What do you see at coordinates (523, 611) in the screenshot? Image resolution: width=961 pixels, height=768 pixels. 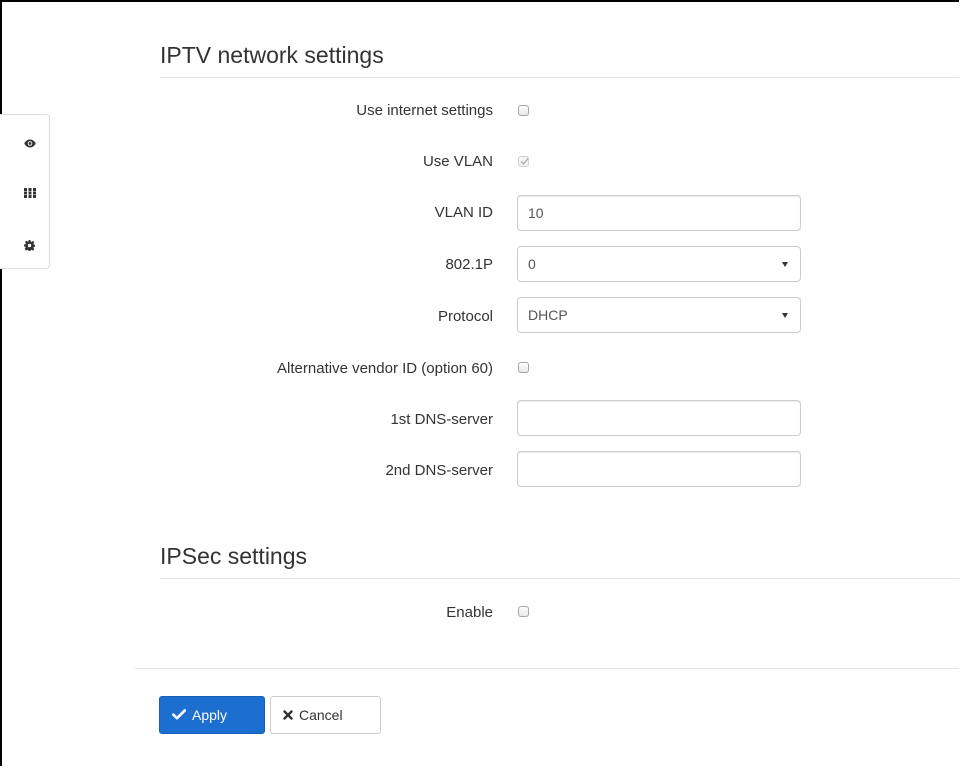 I see `ipsec-enable-checkbox` at bounding box center [523, 611].